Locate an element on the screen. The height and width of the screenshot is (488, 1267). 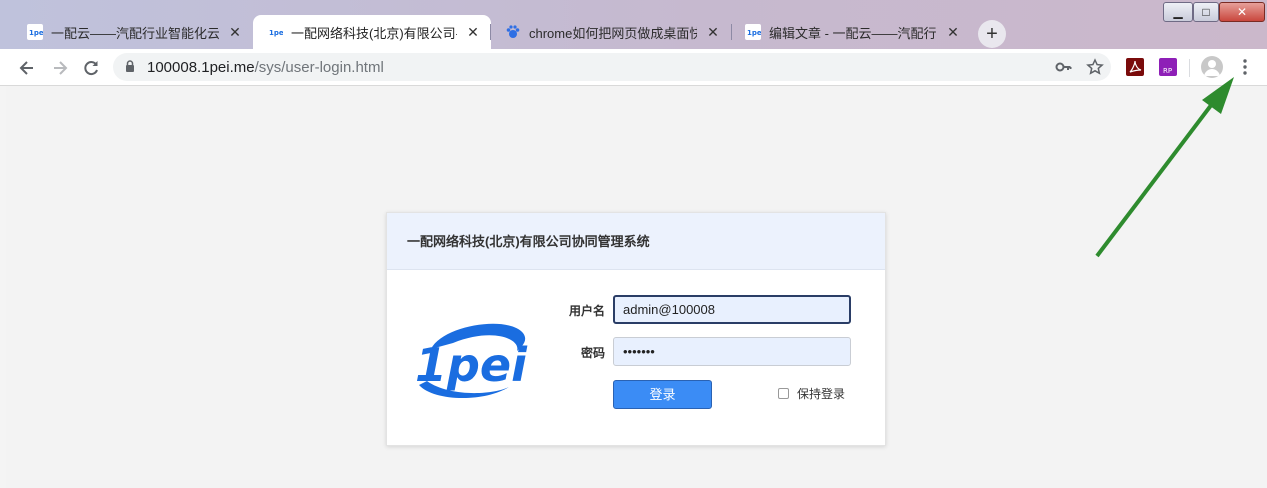
tab-1peiyun: 1pei 一配云——汽配行业智能化云管 ✕ is located at coordinates (133, 32).